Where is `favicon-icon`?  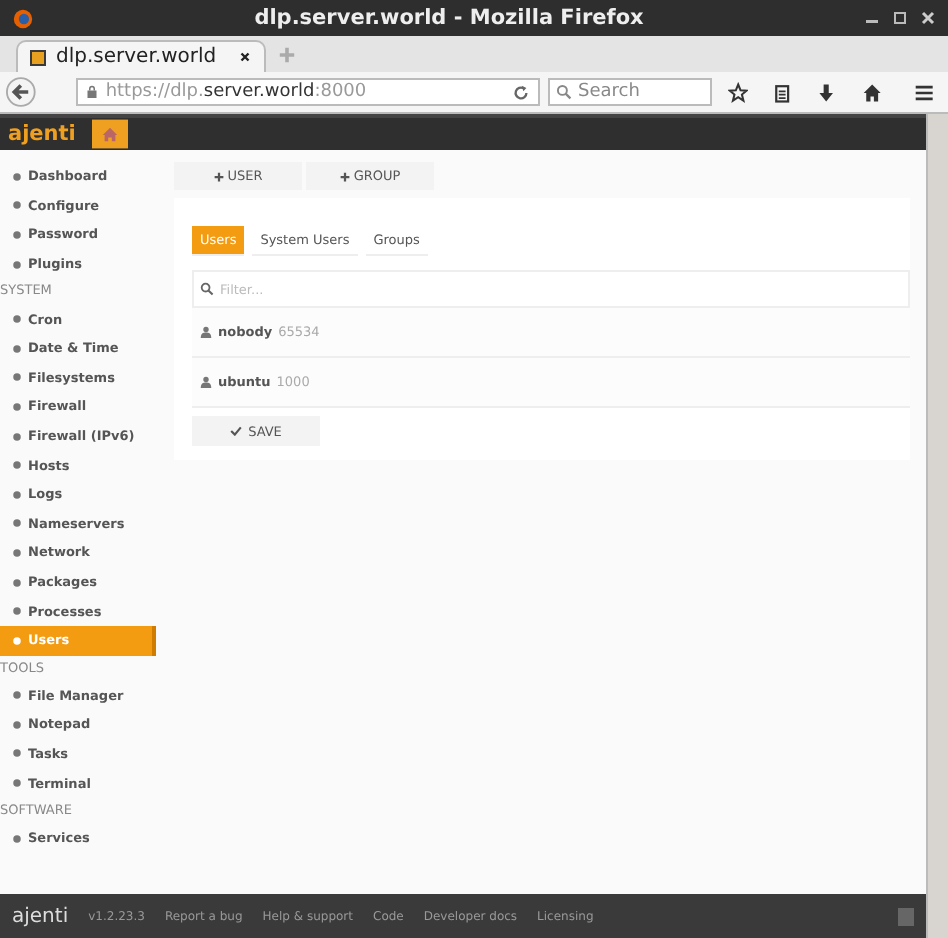
favicon-icon is located at coordinates (38, 57).